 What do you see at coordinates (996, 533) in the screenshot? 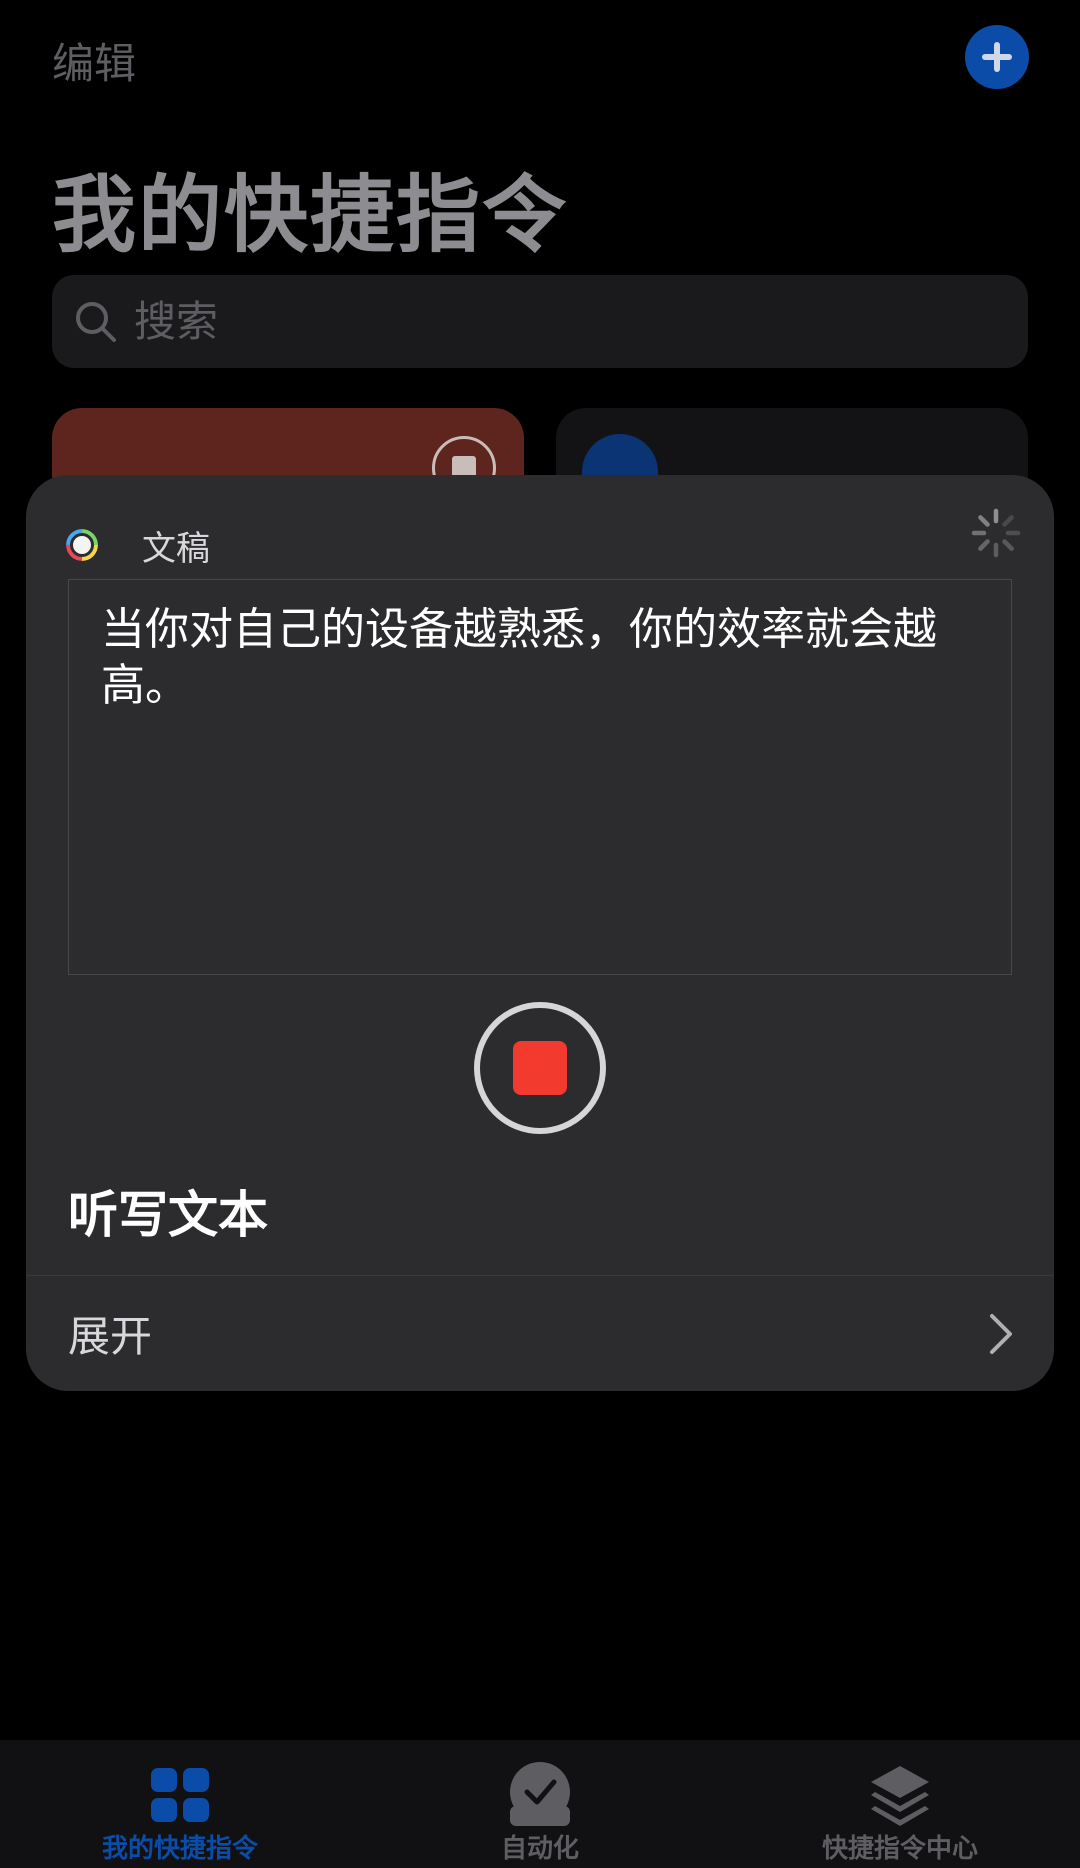
I see `loading-spinner-icon` at bounding box center [996, 533].